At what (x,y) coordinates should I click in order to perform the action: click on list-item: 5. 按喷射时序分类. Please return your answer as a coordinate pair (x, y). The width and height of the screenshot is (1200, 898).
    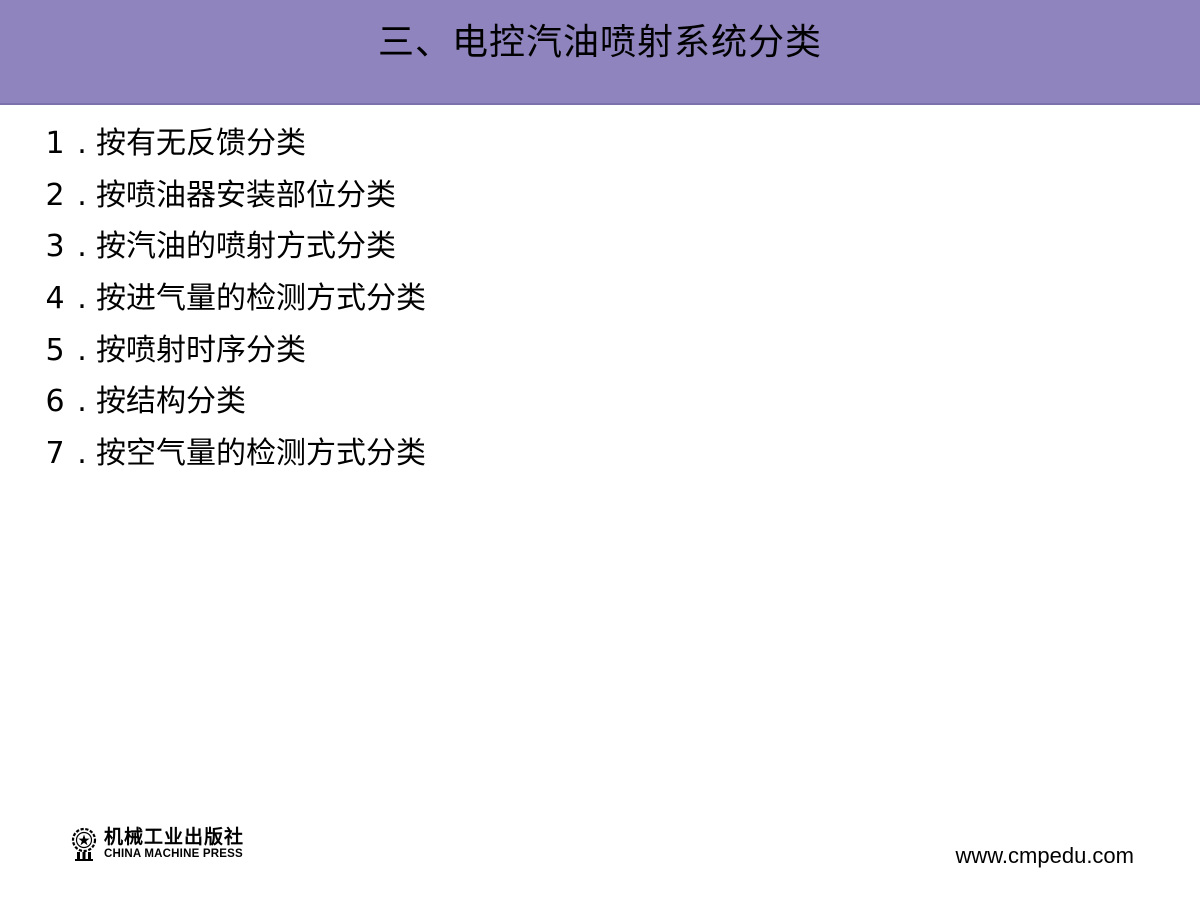
    Looking at the image, I should click on (234, 351).